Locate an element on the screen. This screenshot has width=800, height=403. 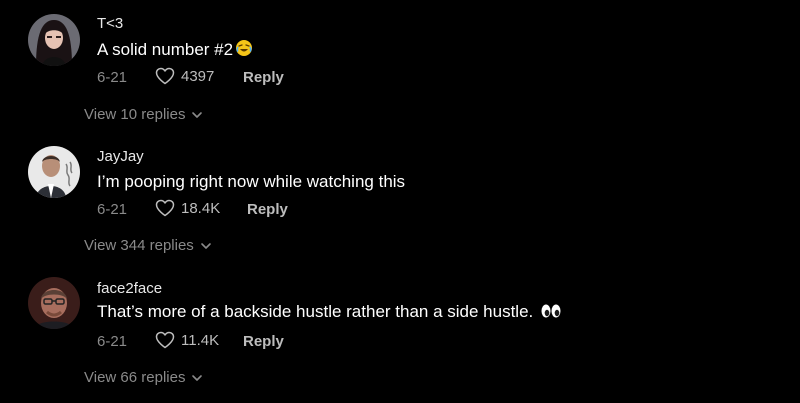
view-replies-label: View 344 replies is located at coordinates (139, 245).